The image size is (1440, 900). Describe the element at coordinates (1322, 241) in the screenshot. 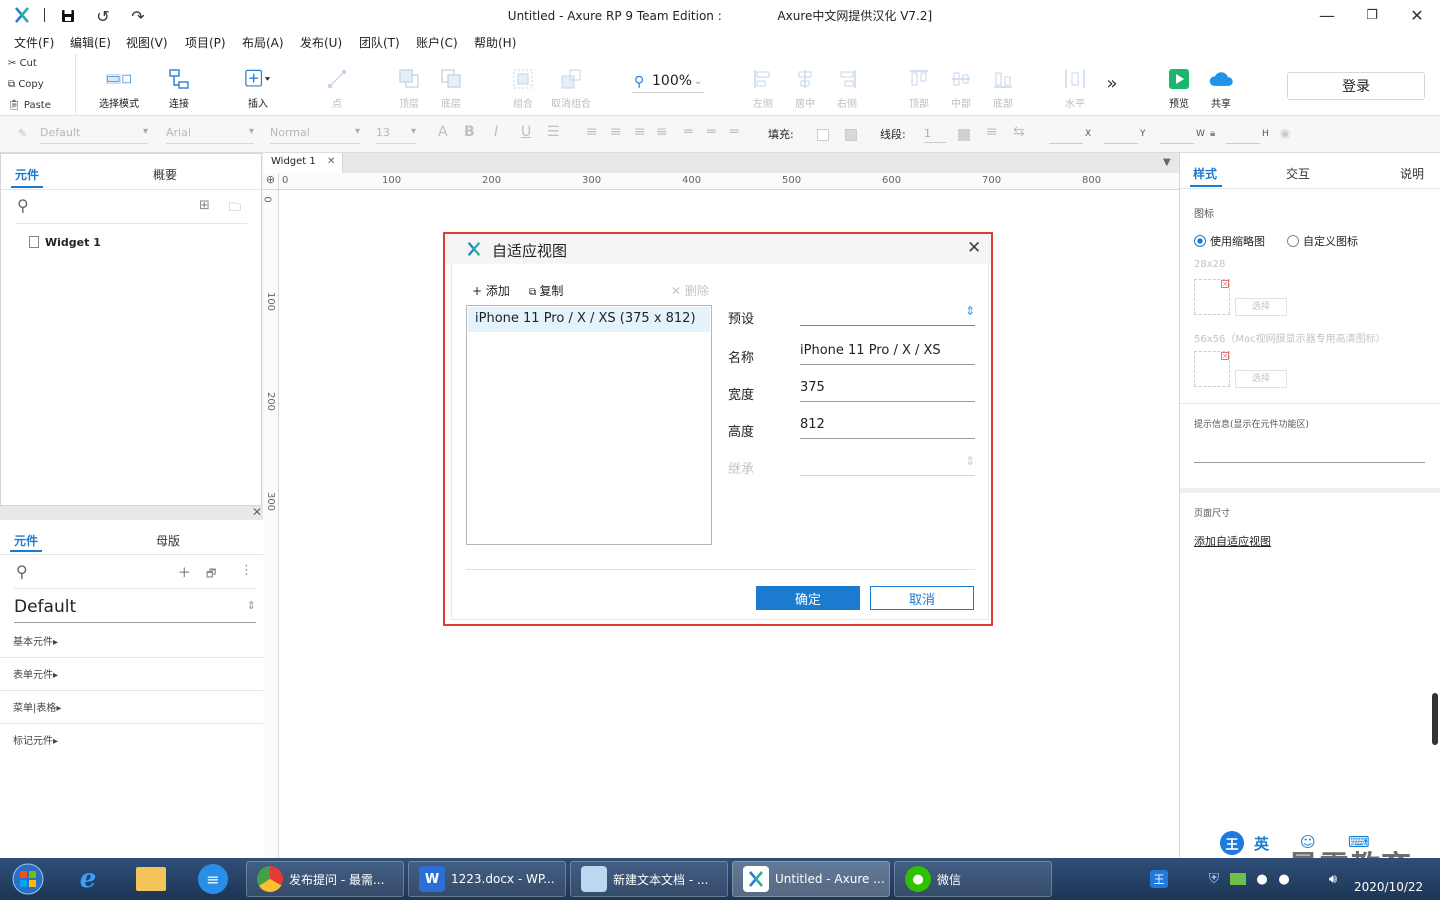

I see `radio-custom-icon: 自定义图标` at that location.